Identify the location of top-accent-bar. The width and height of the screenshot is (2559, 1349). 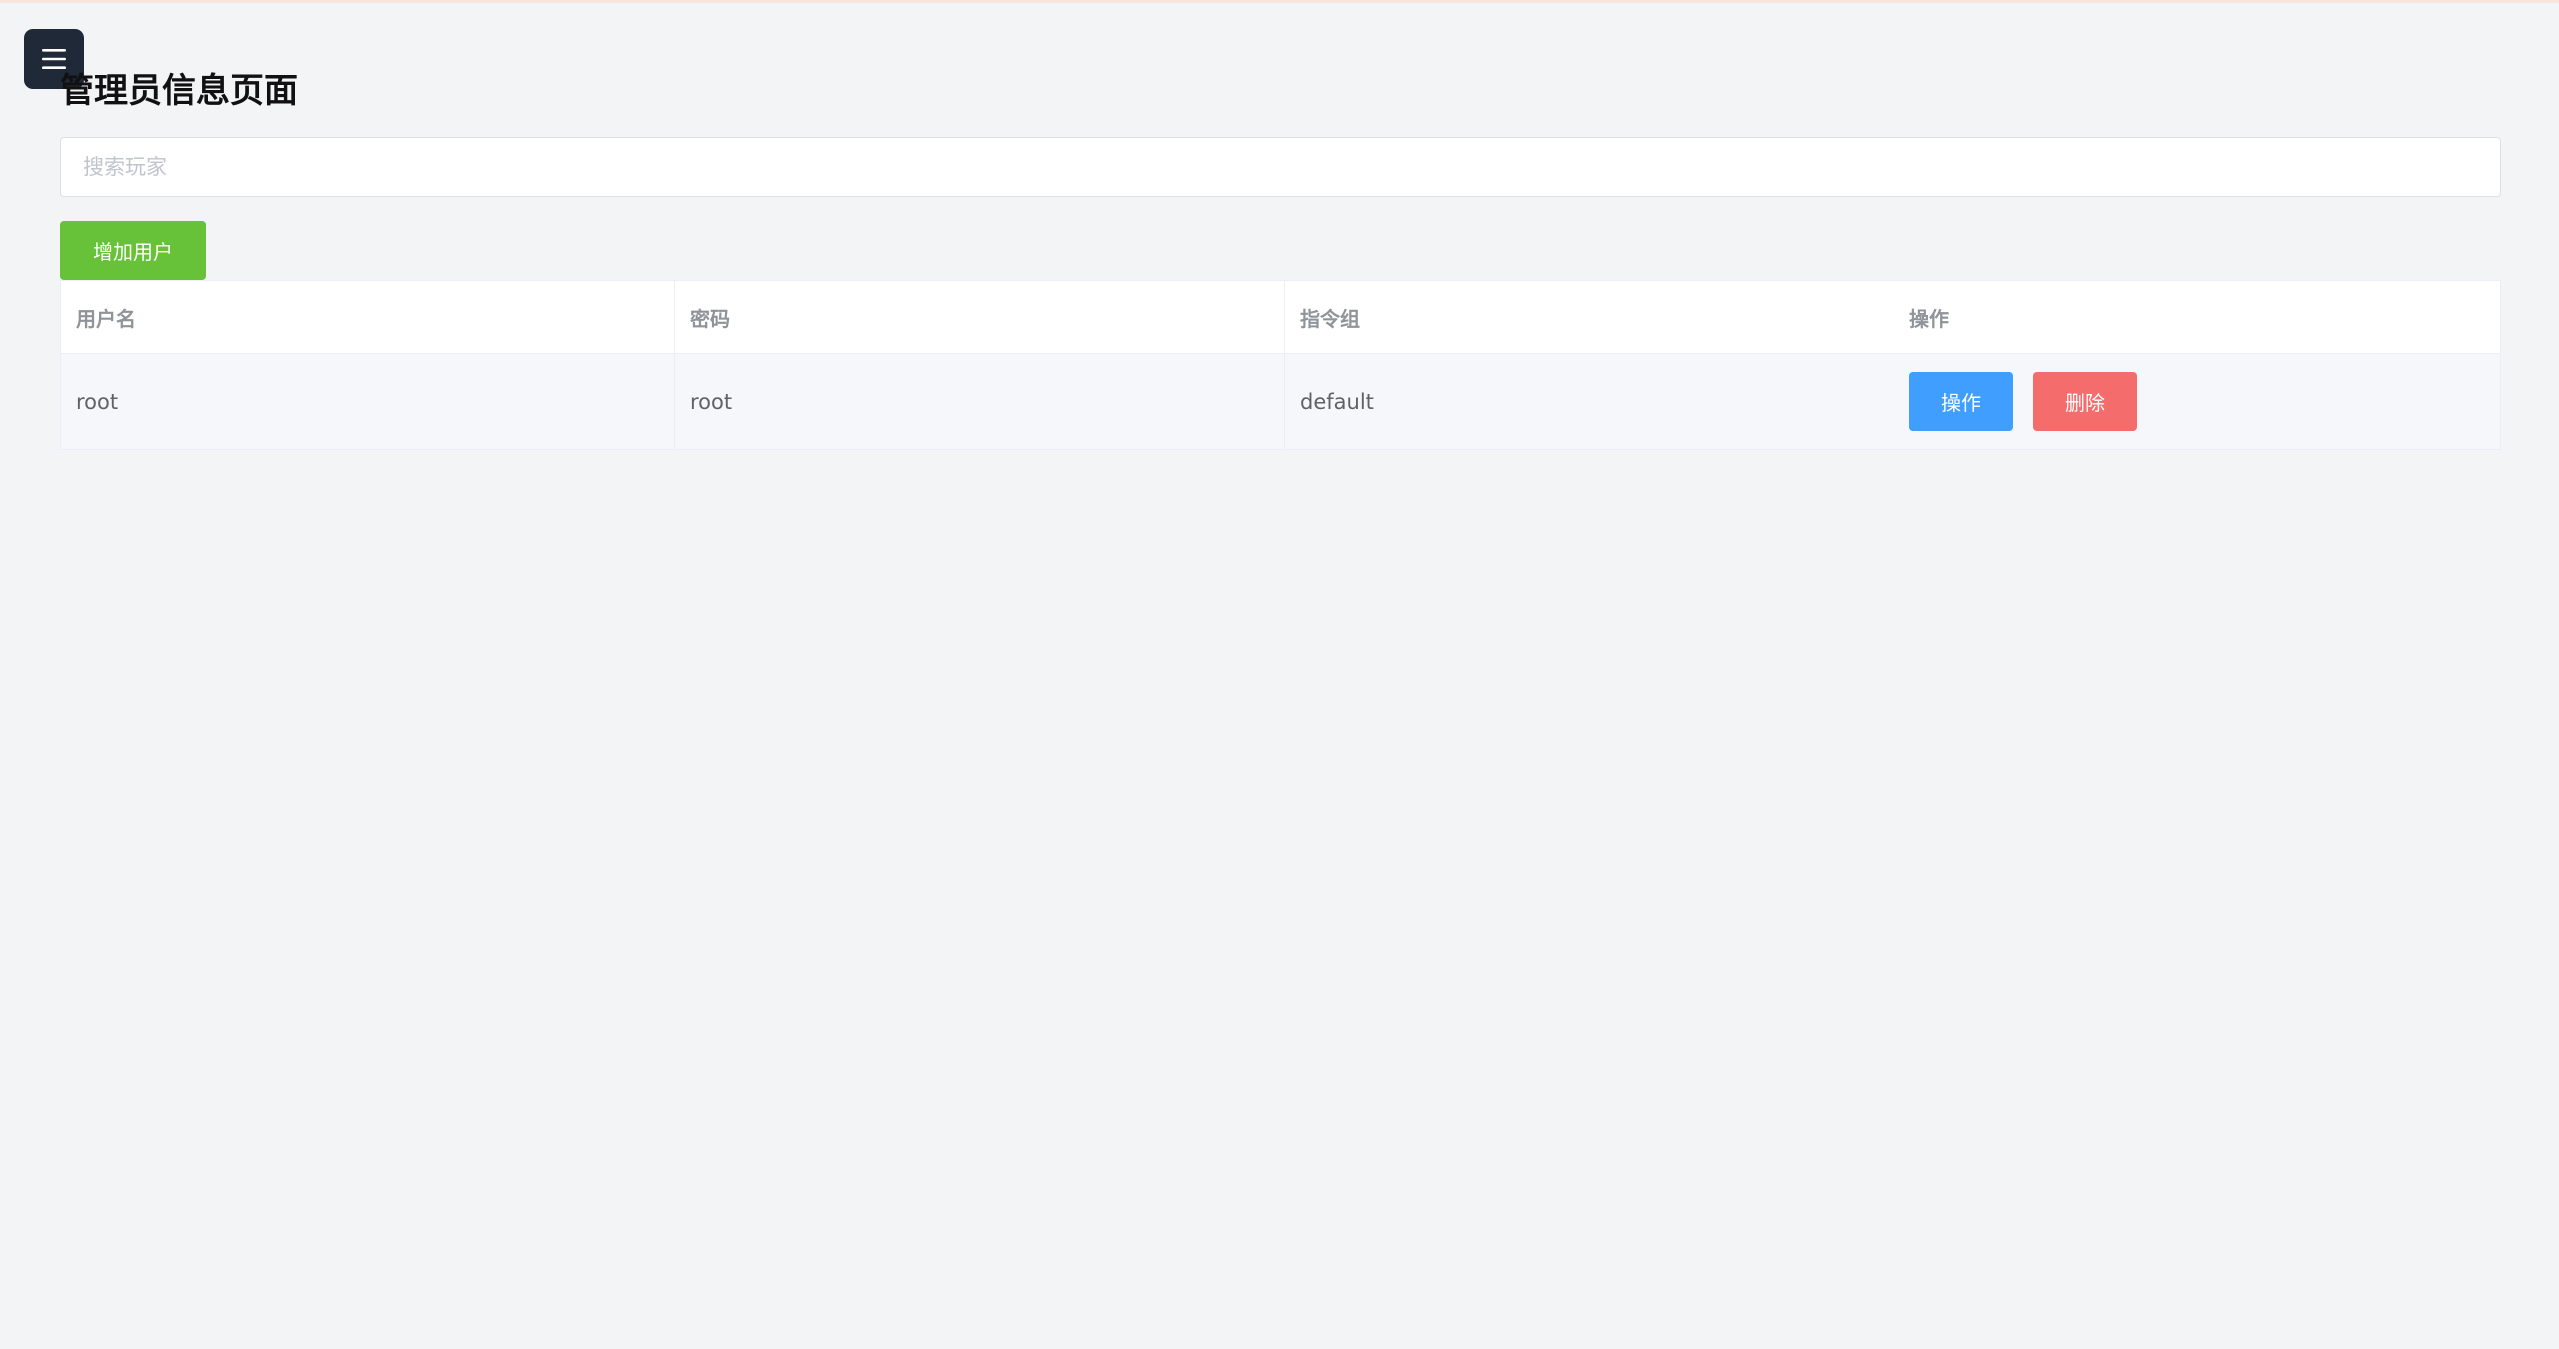
(1279, 1).